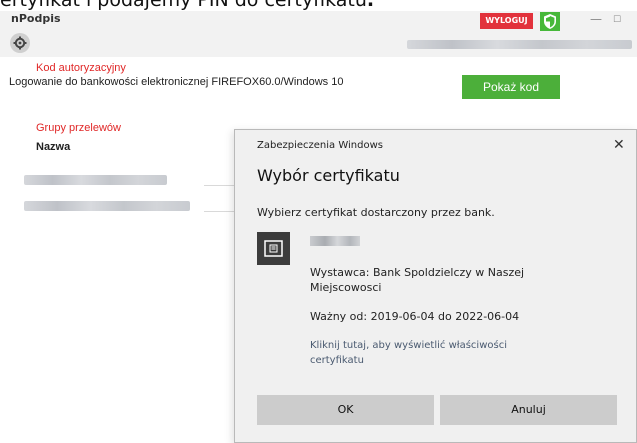  I want to click on certificate-validity: Ważny od: 2019-06-04 do 2022-06-04, so click(415, 316).